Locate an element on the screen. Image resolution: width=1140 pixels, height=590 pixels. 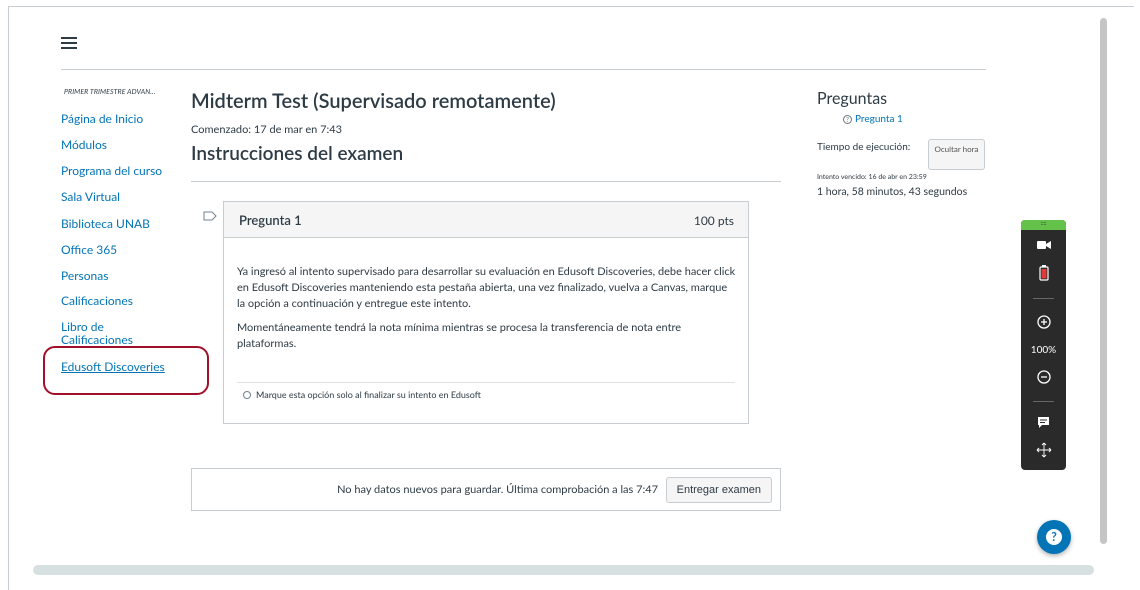
annotation-highlight is located at coordinates (126, 370).